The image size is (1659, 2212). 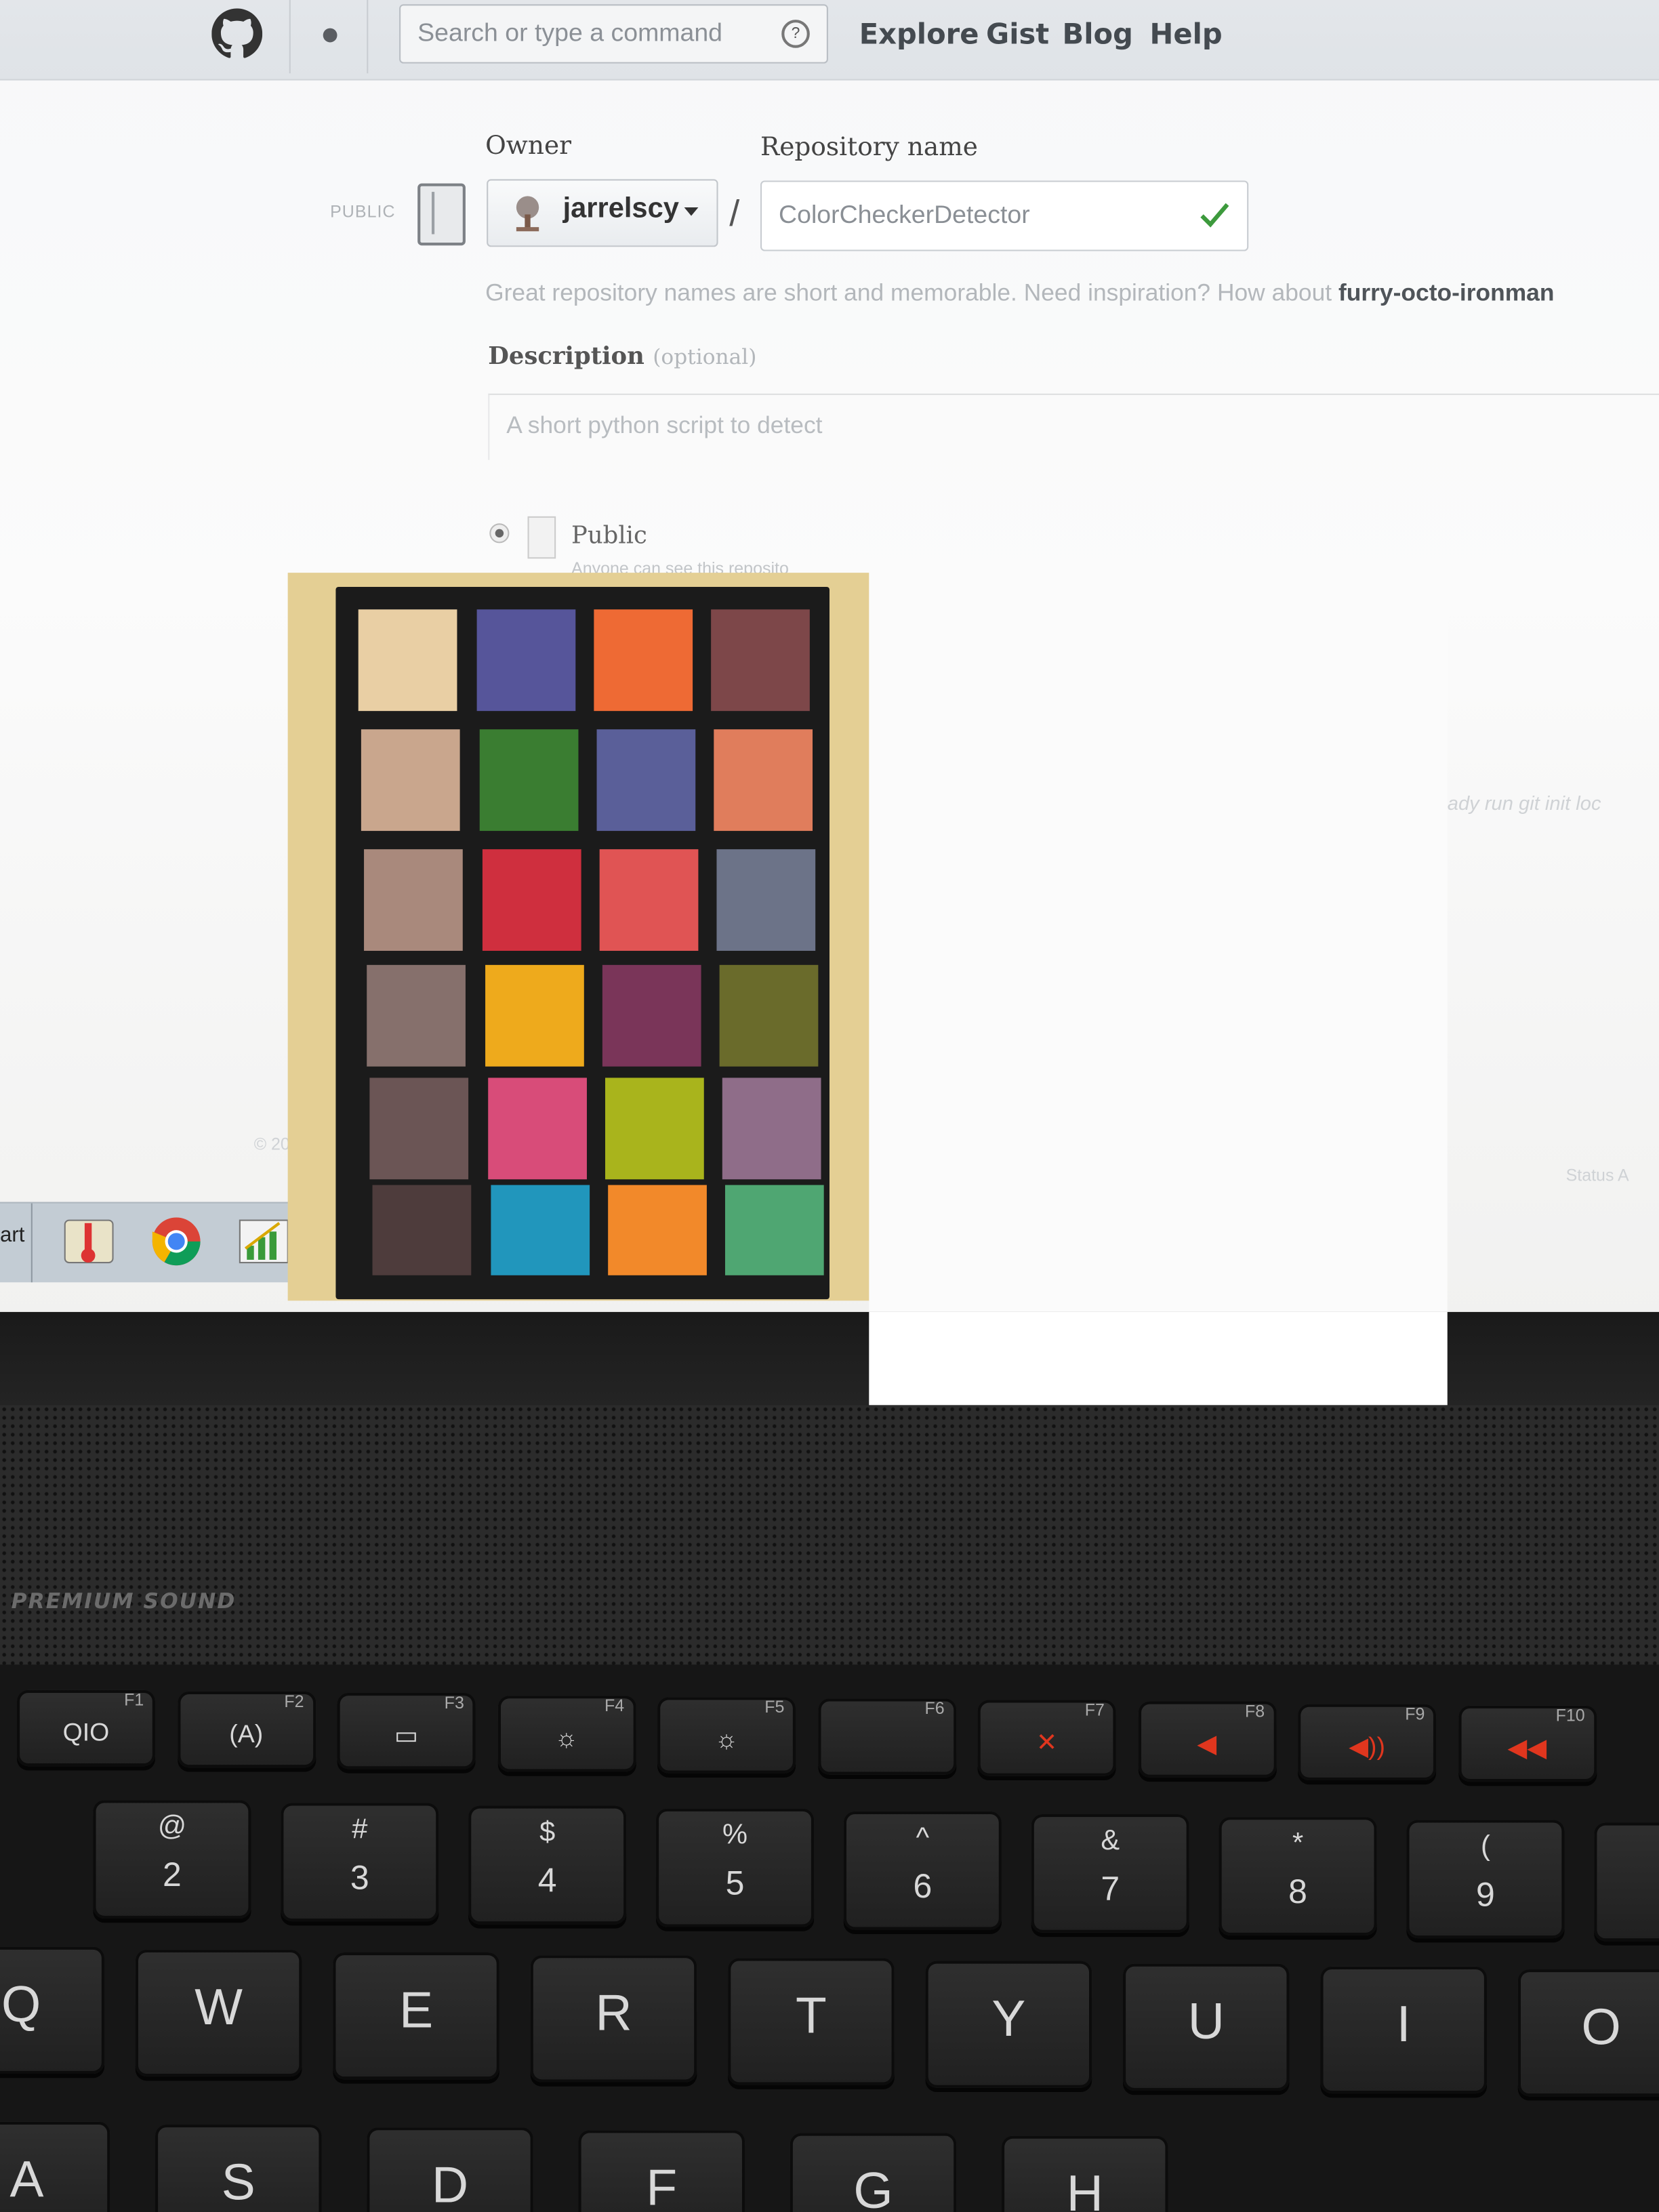 What do you see at coordinates (1298, 1892) in the screenshot?
I see `number-key-digit: 8` at bounding box center [1298, 1892].